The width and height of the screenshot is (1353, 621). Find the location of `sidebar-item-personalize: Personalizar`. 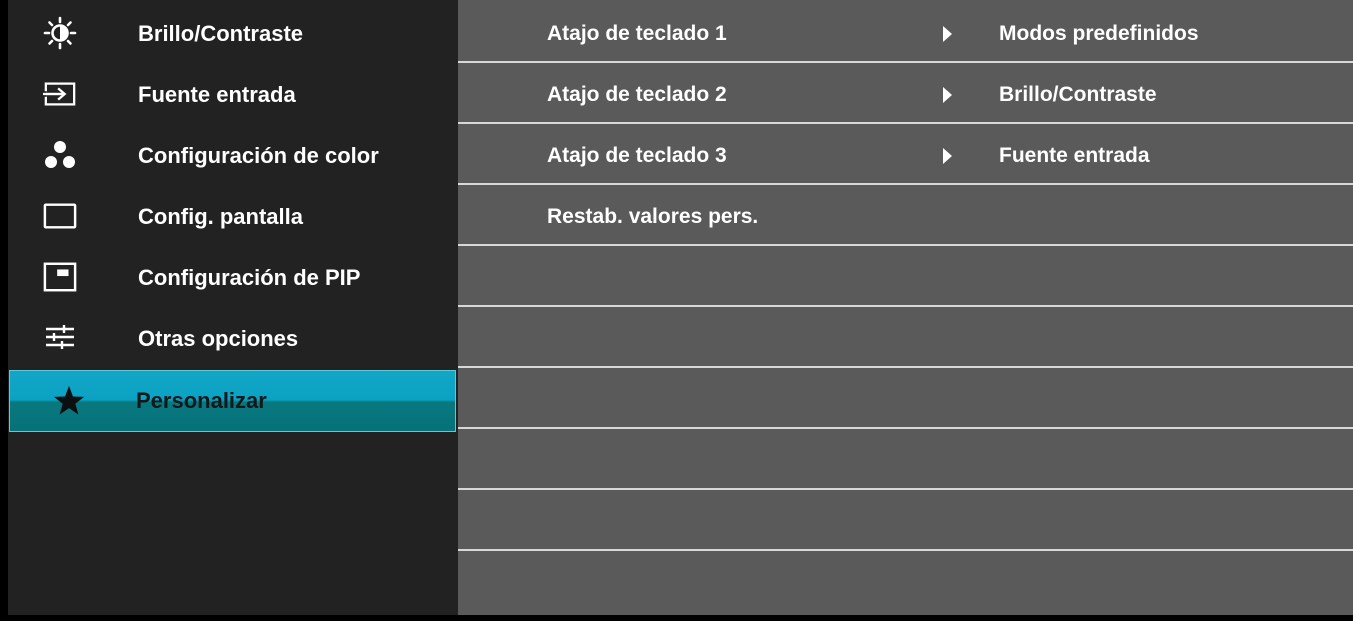

sidebar-item-personalize: Personalizar is located at coordinates (232, 401).